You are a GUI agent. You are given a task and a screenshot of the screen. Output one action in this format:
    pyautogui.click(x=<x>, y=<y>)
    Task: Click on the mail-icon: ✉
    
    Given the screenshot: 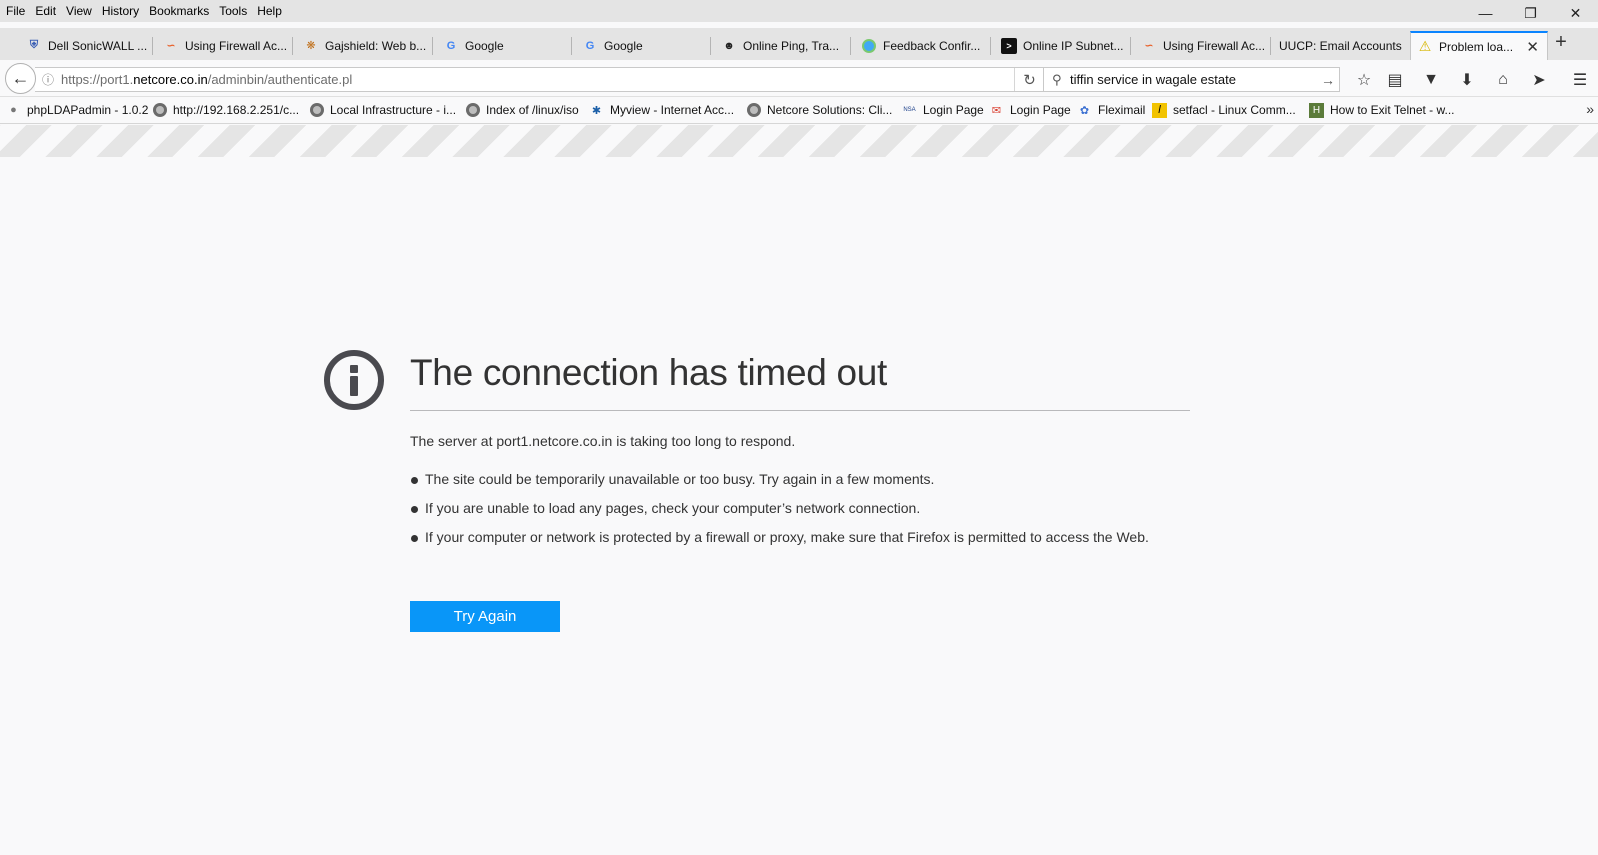 What is the action you would take?
    pyautogui.click(x=996, y=110)
    